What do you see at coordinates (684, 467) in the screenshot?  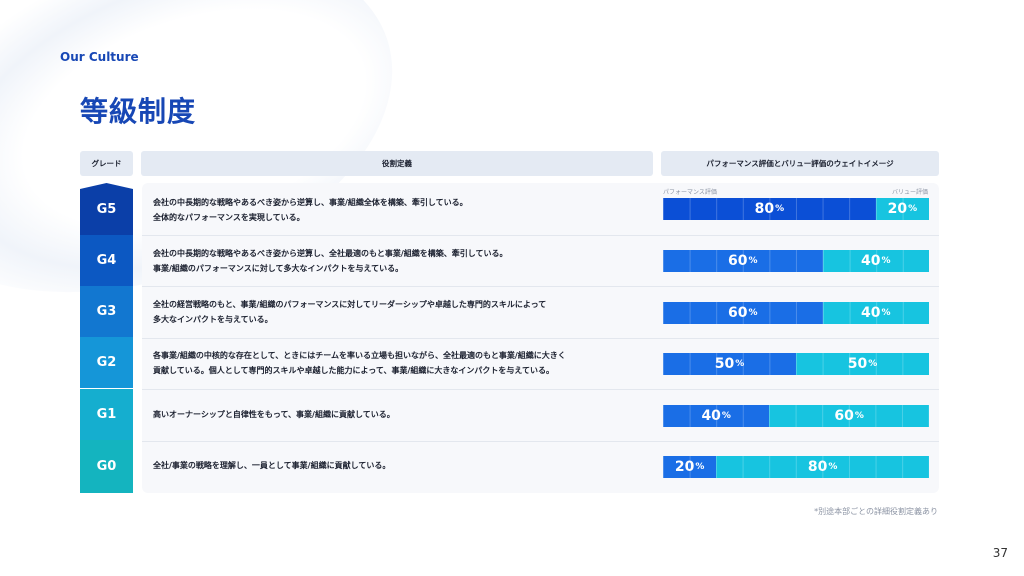 I see `performance-label: 20` at bounding box center [684, 467].